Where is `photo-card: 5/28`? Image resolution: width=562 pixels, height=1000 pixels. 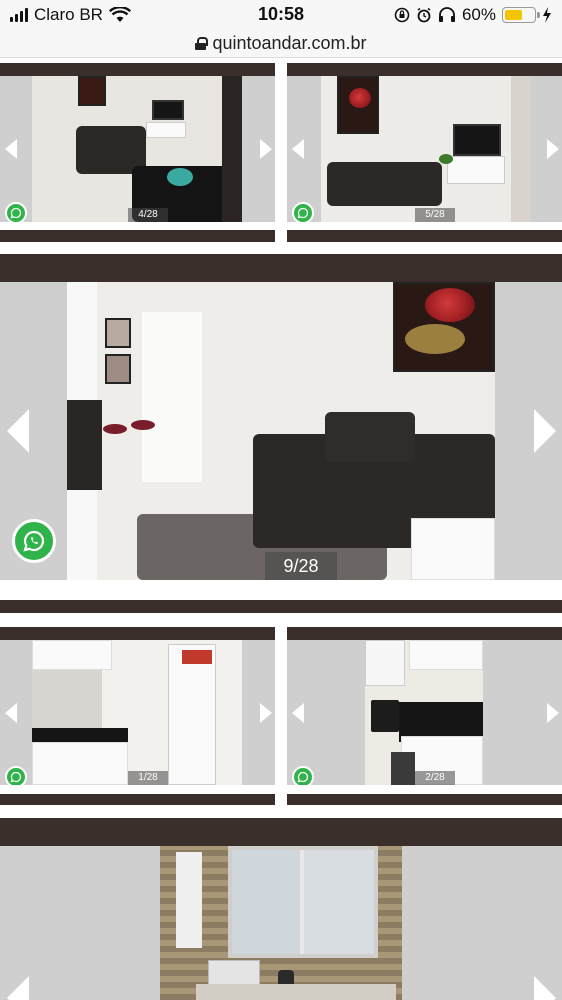 photo-card: 5/28 is located at coordinates (424, 149).